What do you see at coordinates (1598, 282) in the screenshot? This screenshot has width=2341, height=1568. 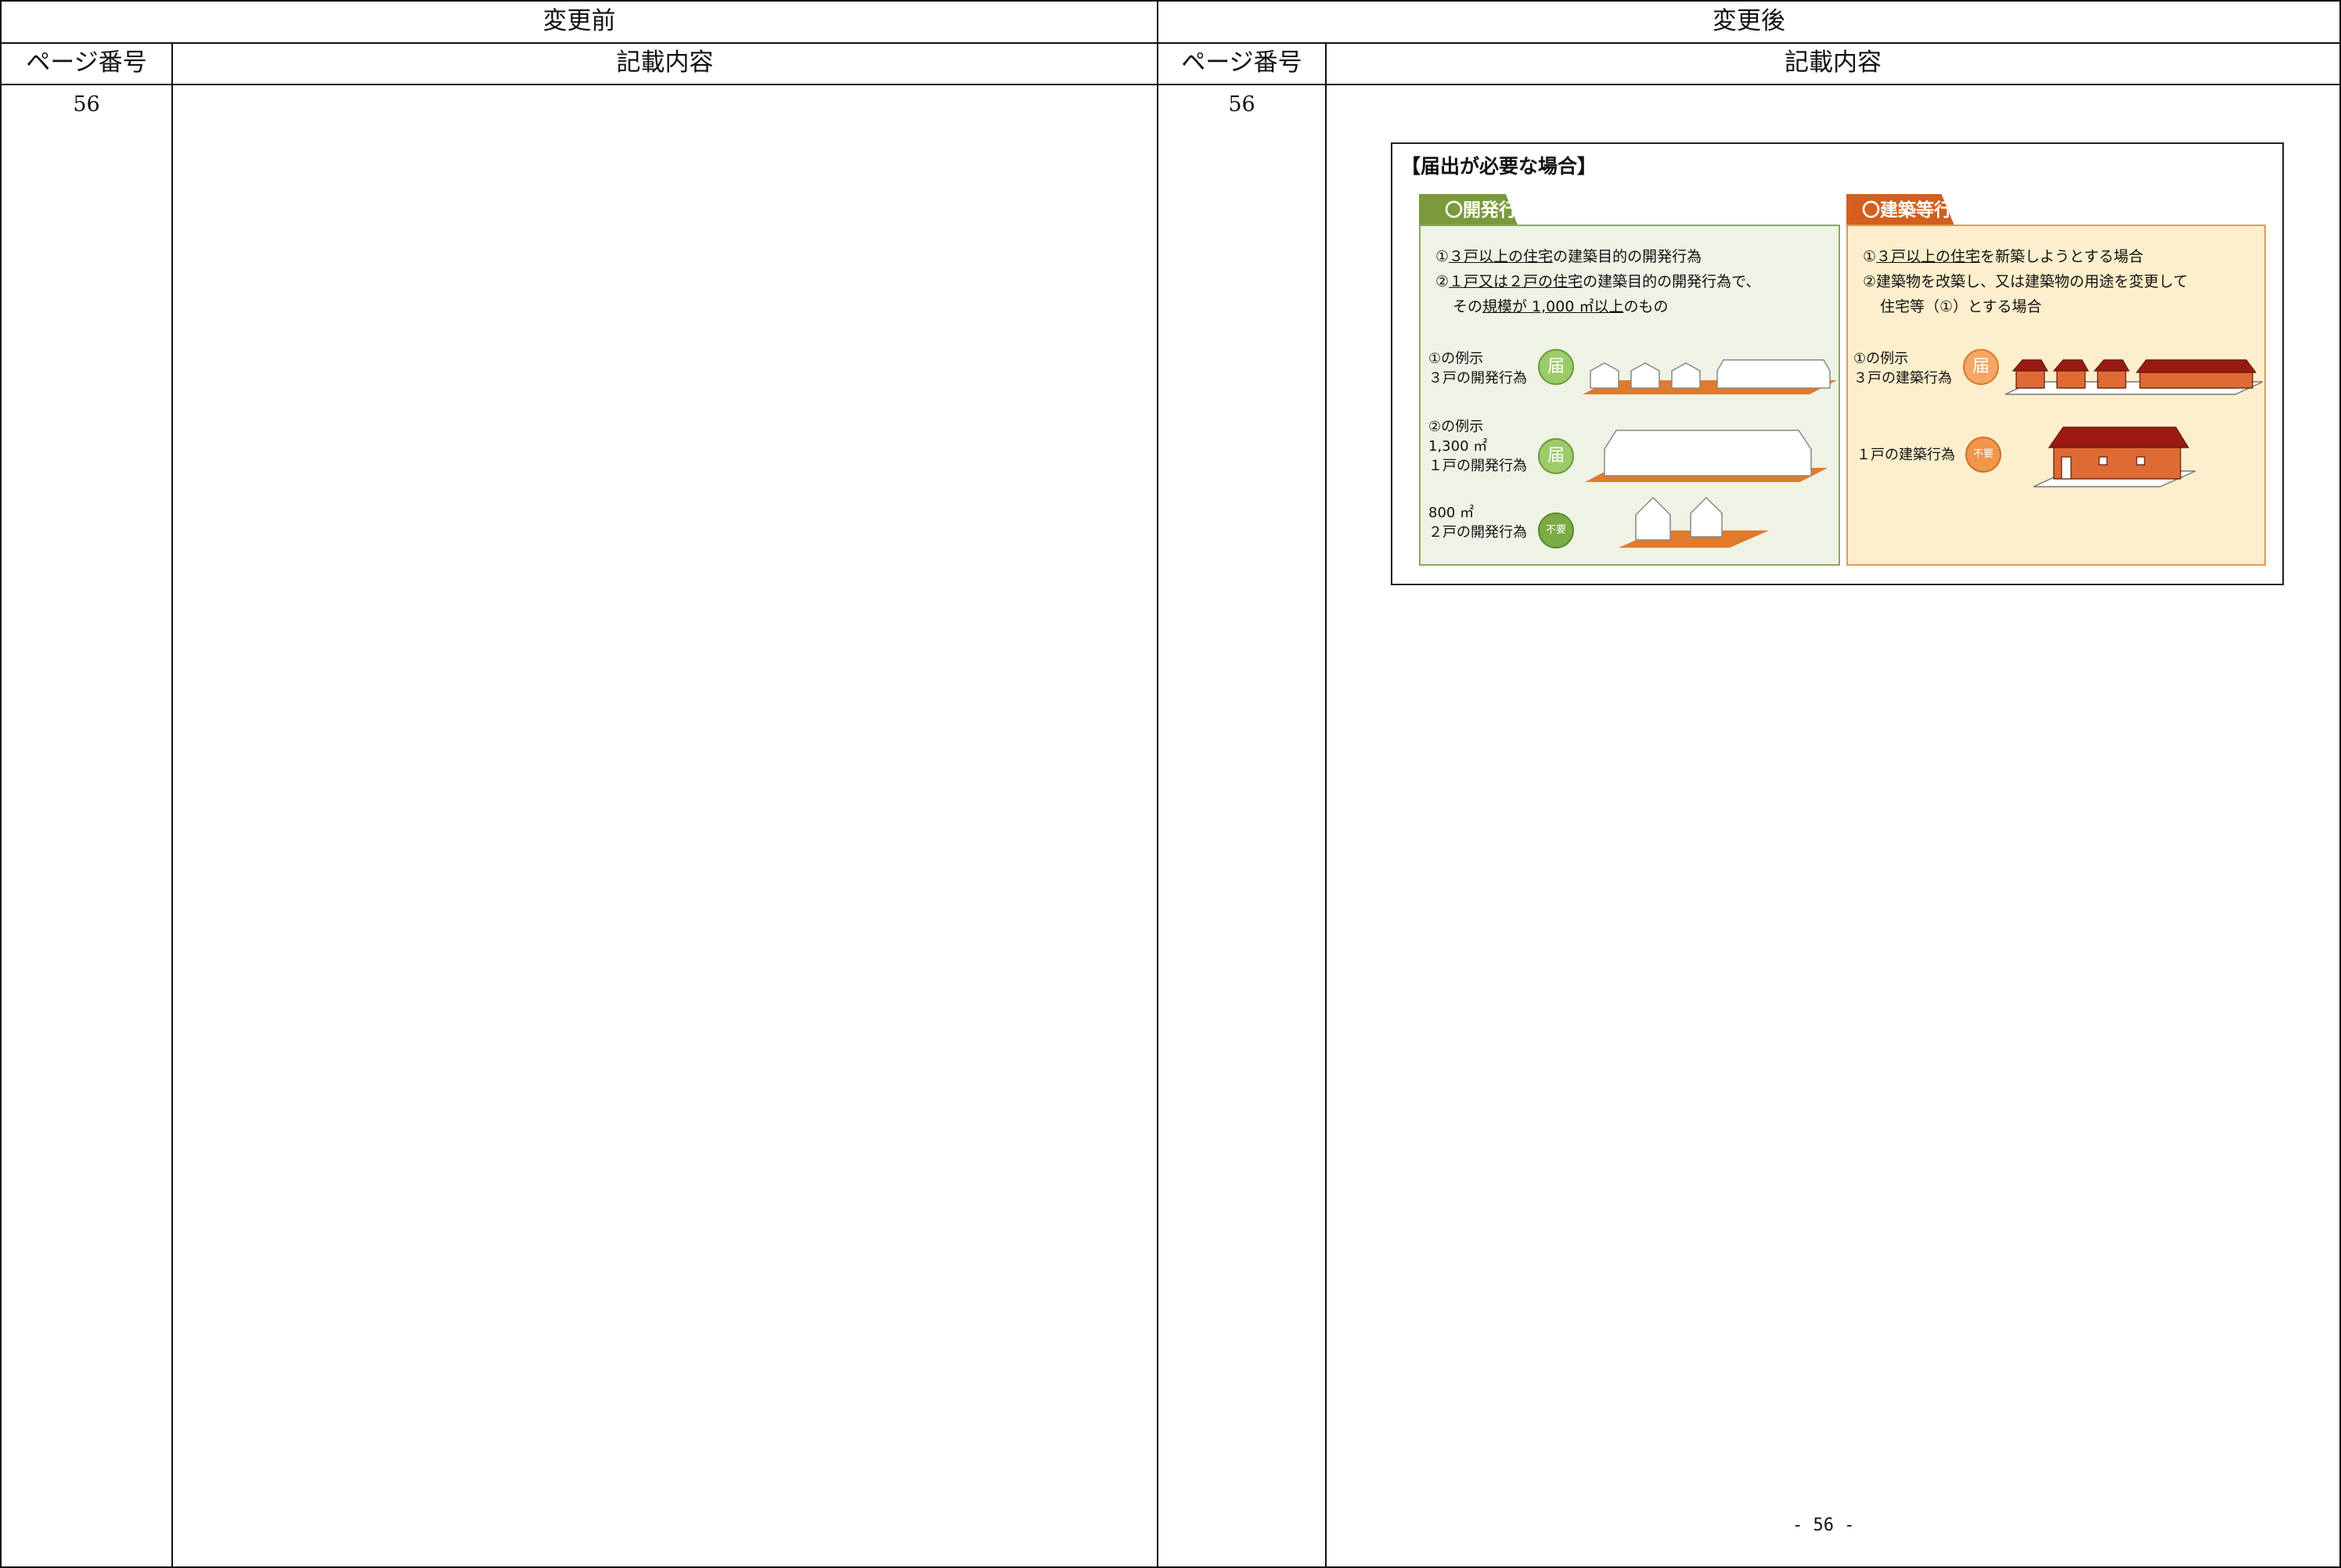 I see `dev-condition-2: ②１戸又は２戸の住宅の建築目的の開発行為で、` at bounding box center [1598, 282].